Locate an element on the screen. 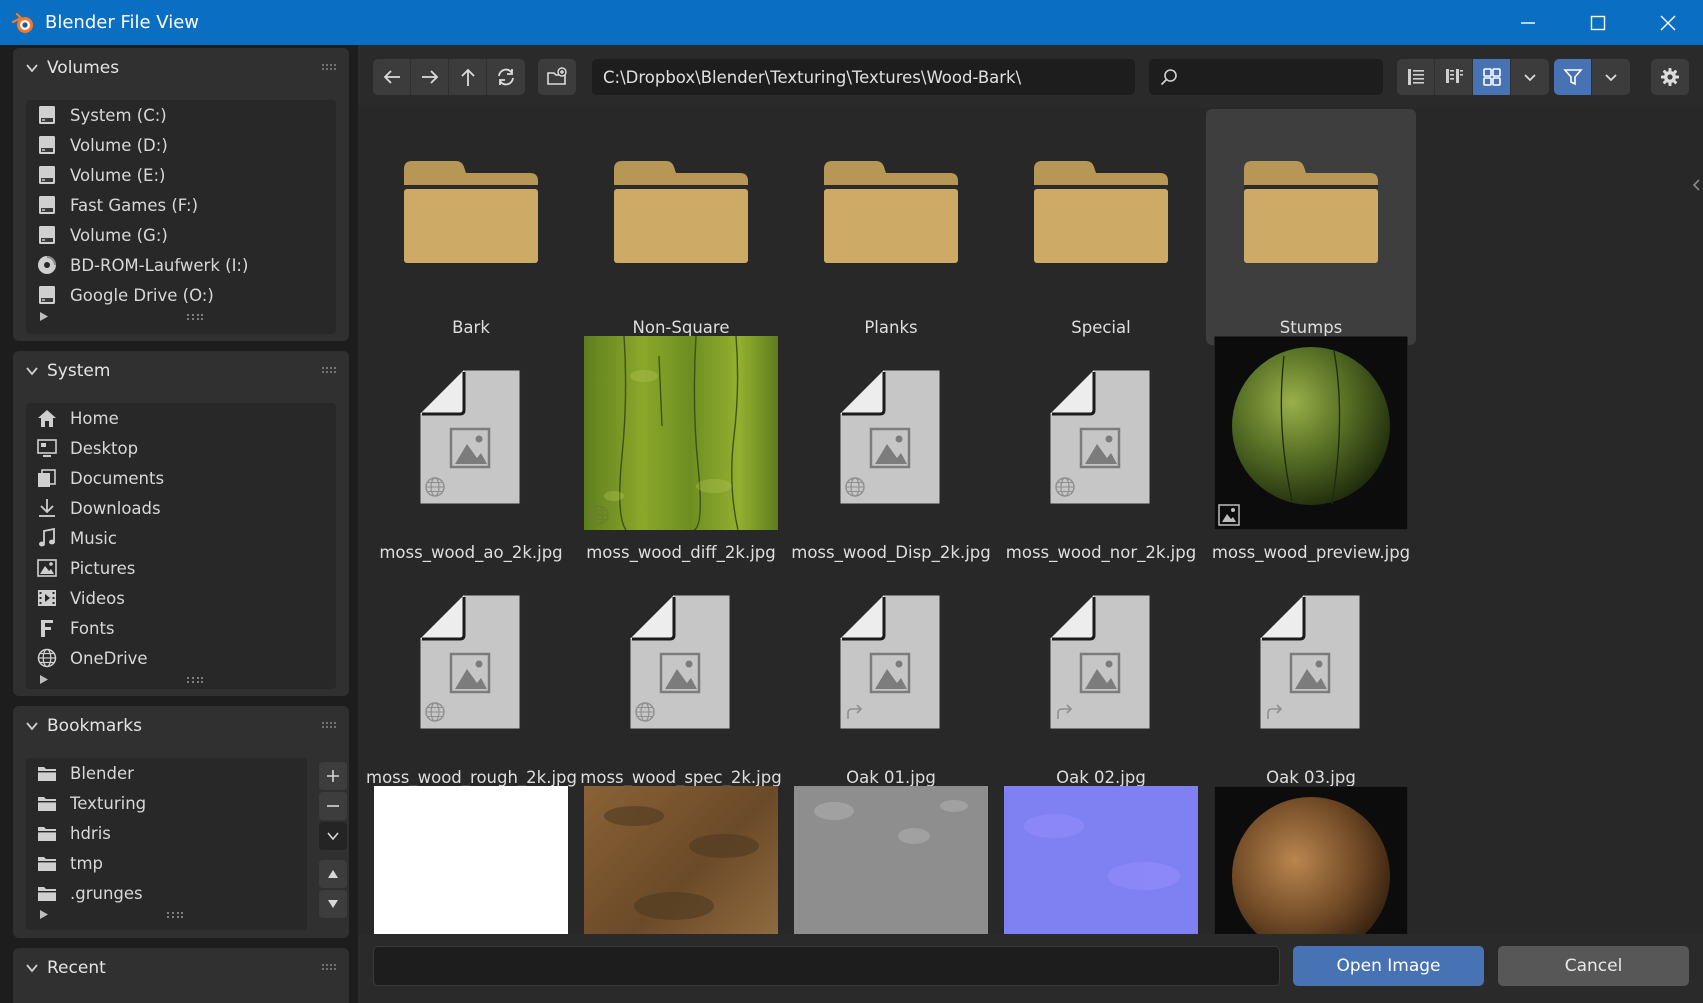 The width and height of the screenshot is (1703, 1003). refresh-button is located at coordinates (506, 77).